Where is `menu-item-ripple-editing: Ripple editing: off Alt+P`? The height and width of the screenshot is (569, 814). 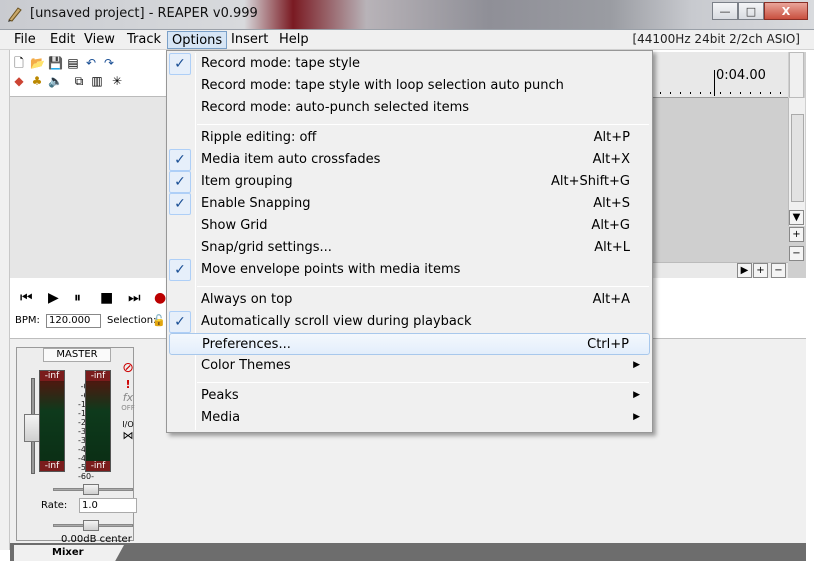 menu-item-ripple-editing: Ripple editing: off Alt+P is located at coordinates (409, 138).